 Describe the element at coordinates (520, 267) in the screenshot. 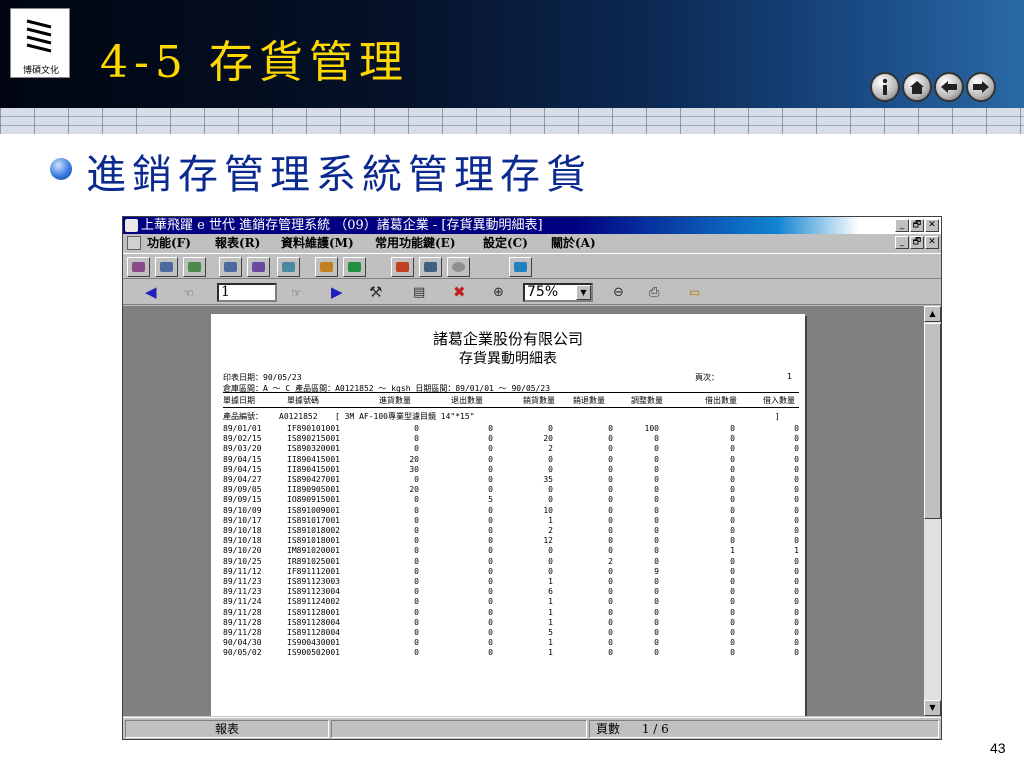

I see `export-icon` at that location.